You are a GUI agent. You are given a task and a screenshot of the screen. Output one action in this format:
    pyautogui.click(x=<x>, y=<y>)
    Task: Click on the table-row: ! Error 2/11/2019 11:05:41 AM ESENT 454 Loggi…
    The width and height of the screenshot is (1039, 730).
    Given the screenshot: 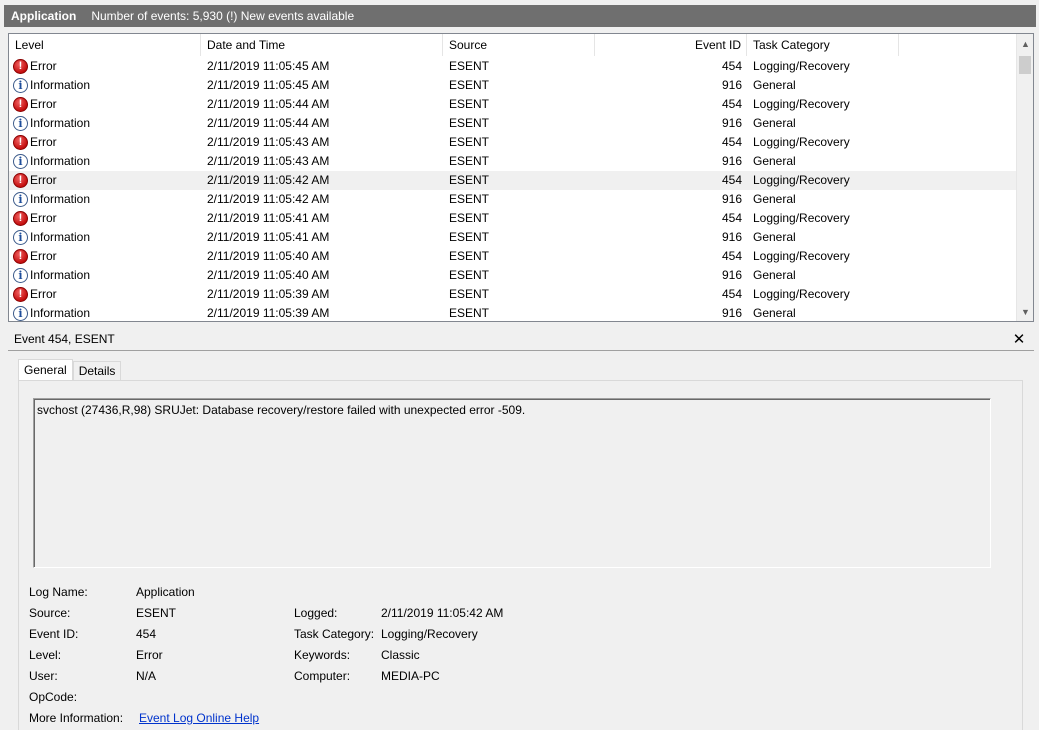 What is the action you would take?
    pyautogui.click(x=513, y=218)
    